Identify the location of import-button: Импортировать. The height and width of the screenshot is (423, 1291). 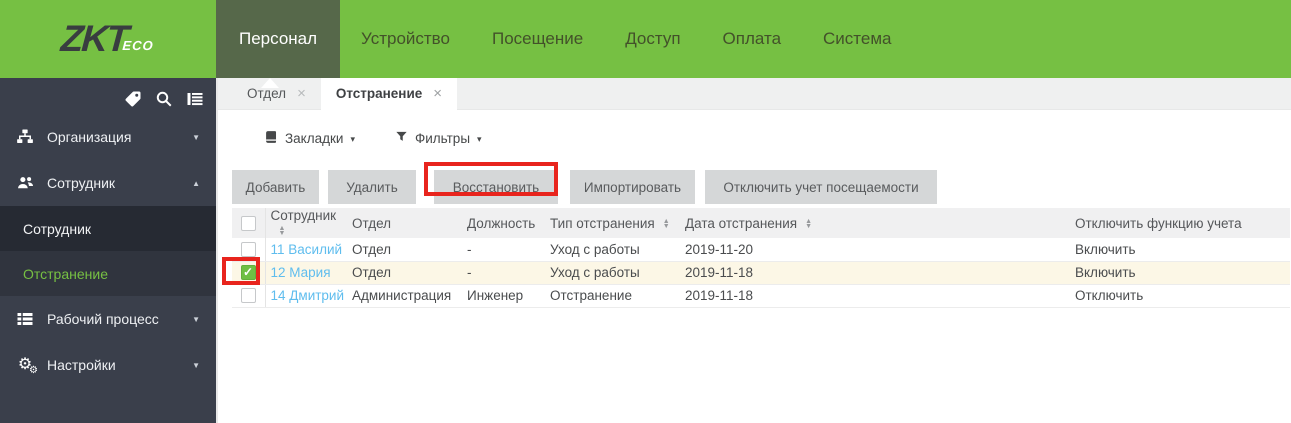
(632, 187).